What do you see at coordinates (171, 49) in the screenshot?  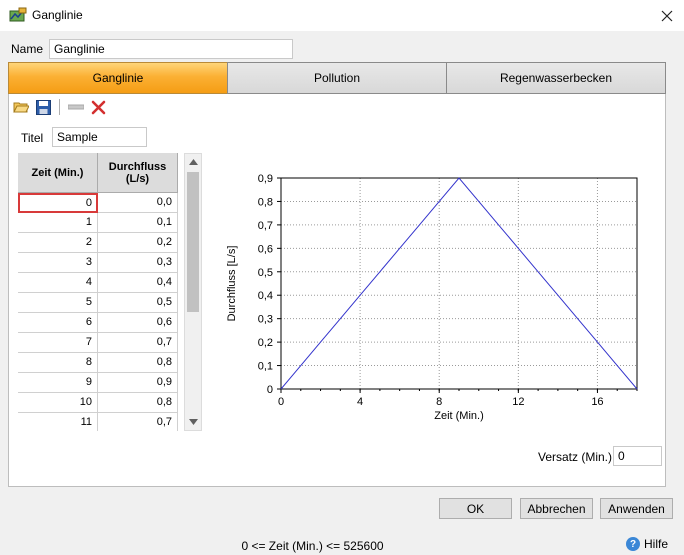 I see `name-input` at bounding box center [171, 49].